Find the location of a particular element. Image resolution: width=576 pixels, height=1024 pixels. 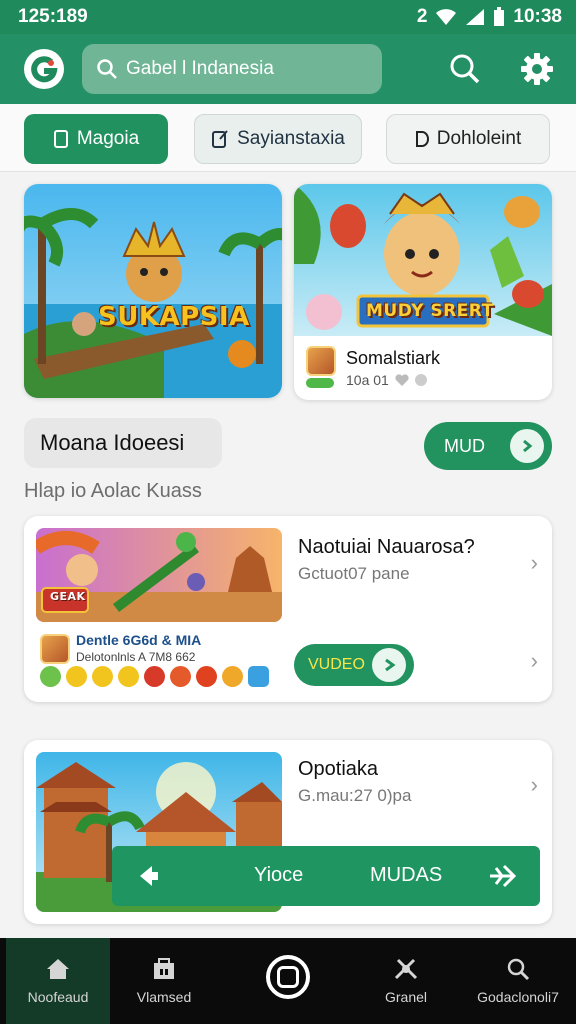

app-logo is located at coordinates (44, 69).